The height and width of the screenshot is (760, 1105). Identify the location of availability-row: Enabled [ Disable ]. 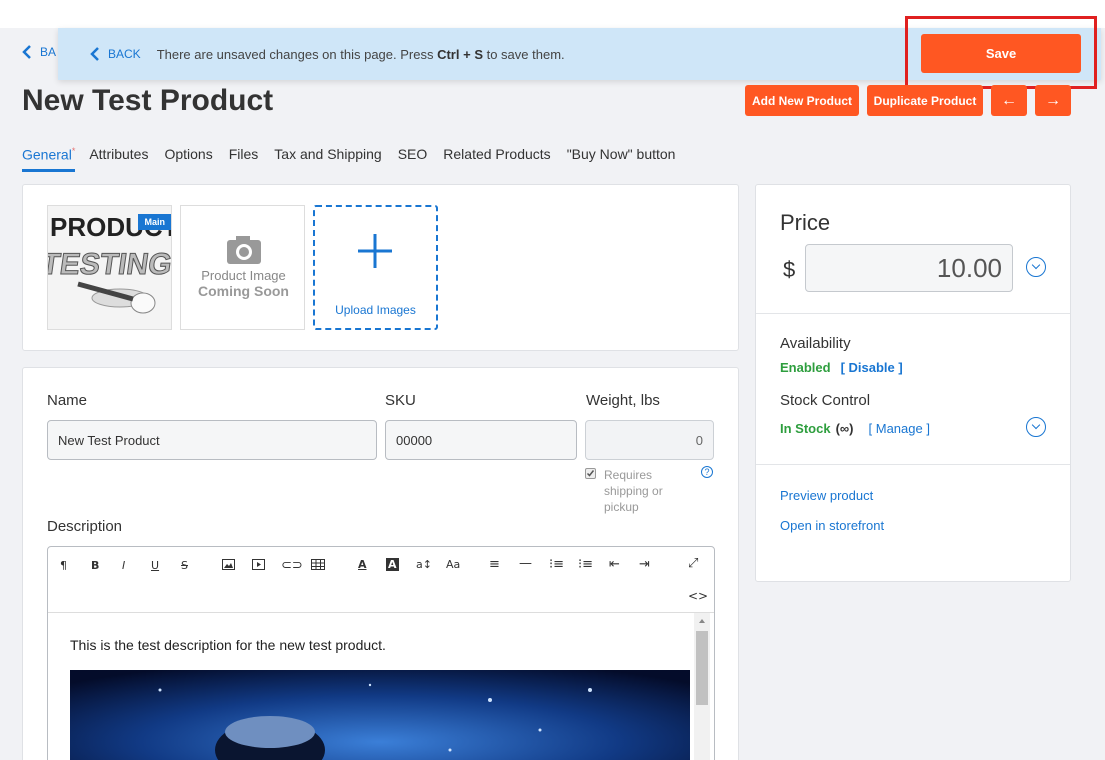
(841, 367).